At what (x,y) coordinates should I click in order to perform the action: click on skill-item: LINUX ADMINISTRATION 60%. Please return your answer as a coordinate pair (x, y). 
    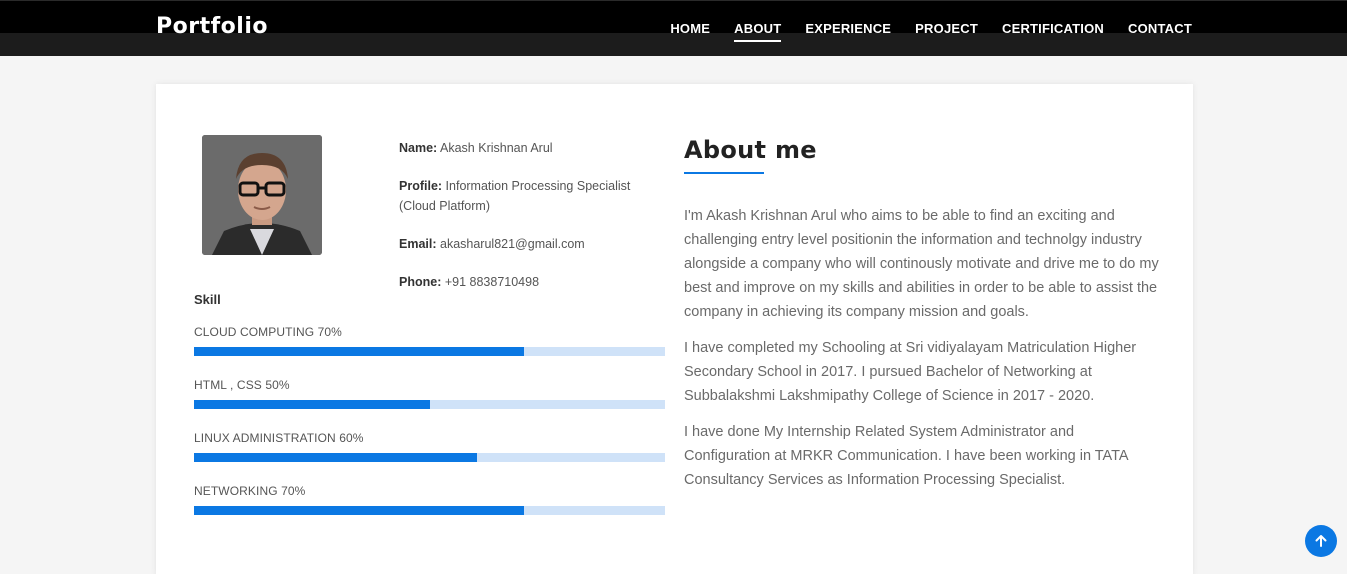
    Looking at the image, I should click on (429, 446).